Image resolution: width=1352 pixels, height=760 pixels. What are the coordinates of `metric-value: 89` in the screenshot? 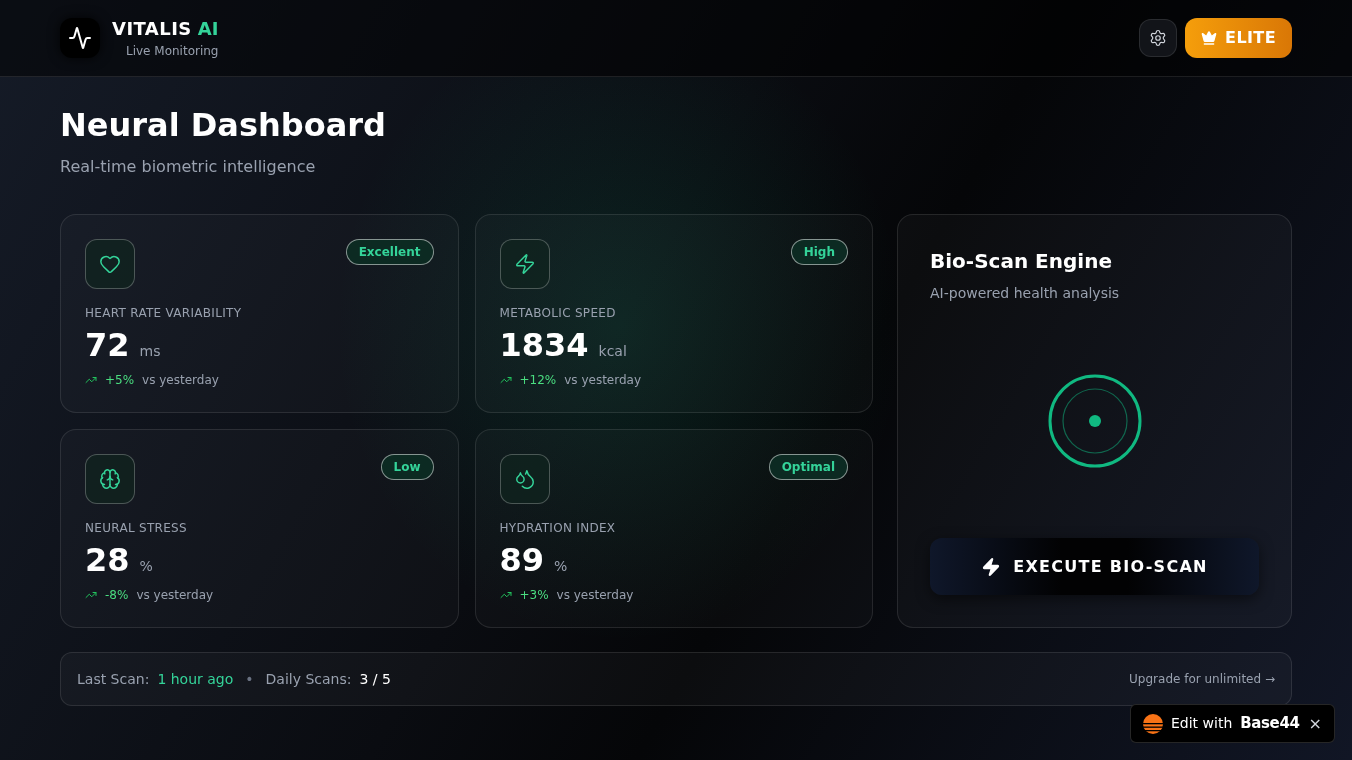 It's located at (522, 560).